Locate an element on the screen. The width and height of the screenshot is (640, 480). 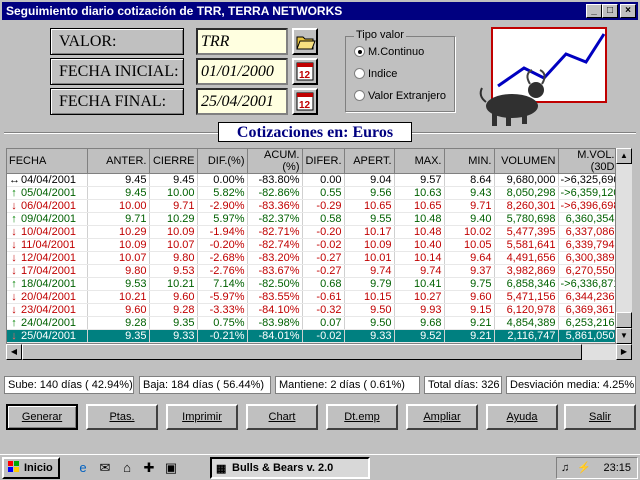
scroll-down-button: ▼ is located at coordinates (624, 336).